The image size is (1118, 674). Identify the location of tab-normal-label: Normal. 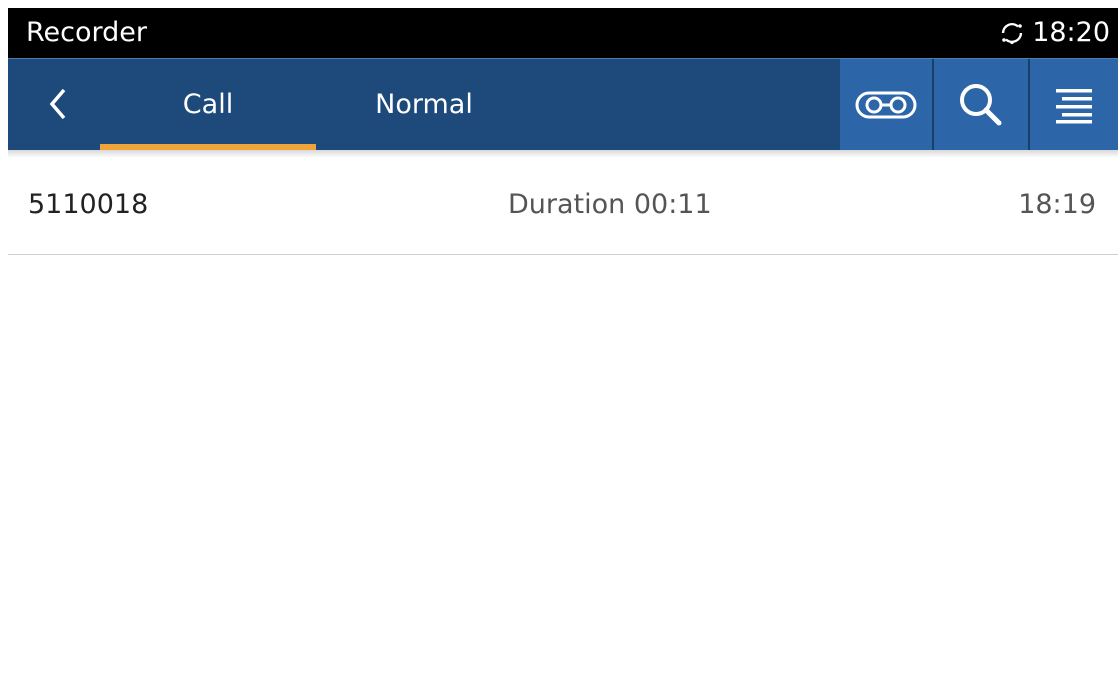
(424, 104).